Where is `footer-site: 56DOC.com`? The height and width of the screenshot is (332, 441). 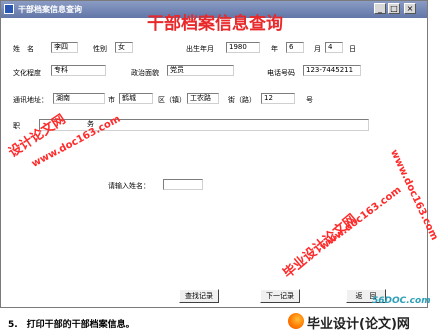
footer-site: 56DOC.com is located at coordinates (401, 301).